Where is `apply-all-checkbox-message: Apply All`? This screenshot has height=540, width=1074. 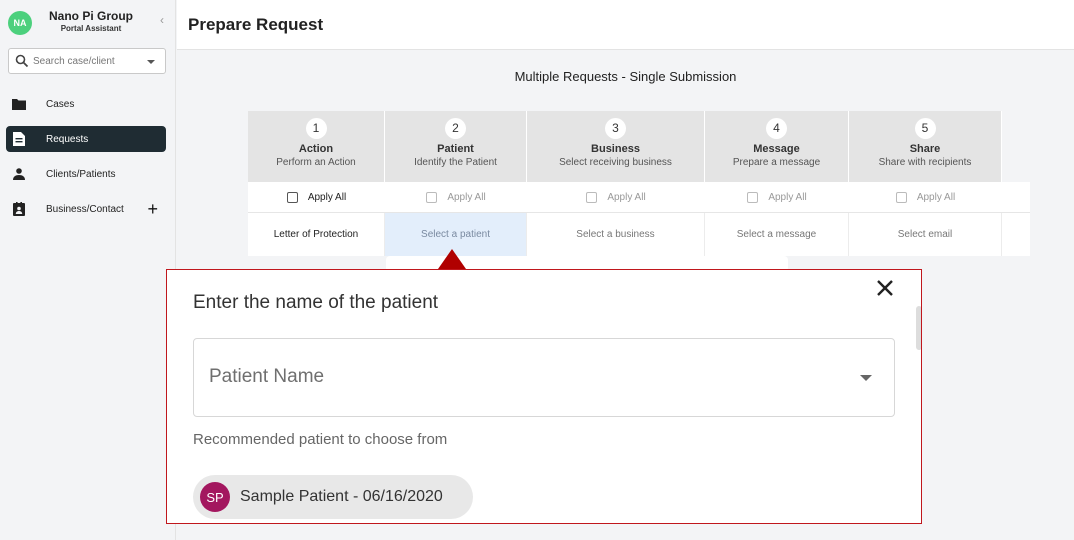
apply-all-checkbox-message: Apply All is located at coordinates (777, 197).